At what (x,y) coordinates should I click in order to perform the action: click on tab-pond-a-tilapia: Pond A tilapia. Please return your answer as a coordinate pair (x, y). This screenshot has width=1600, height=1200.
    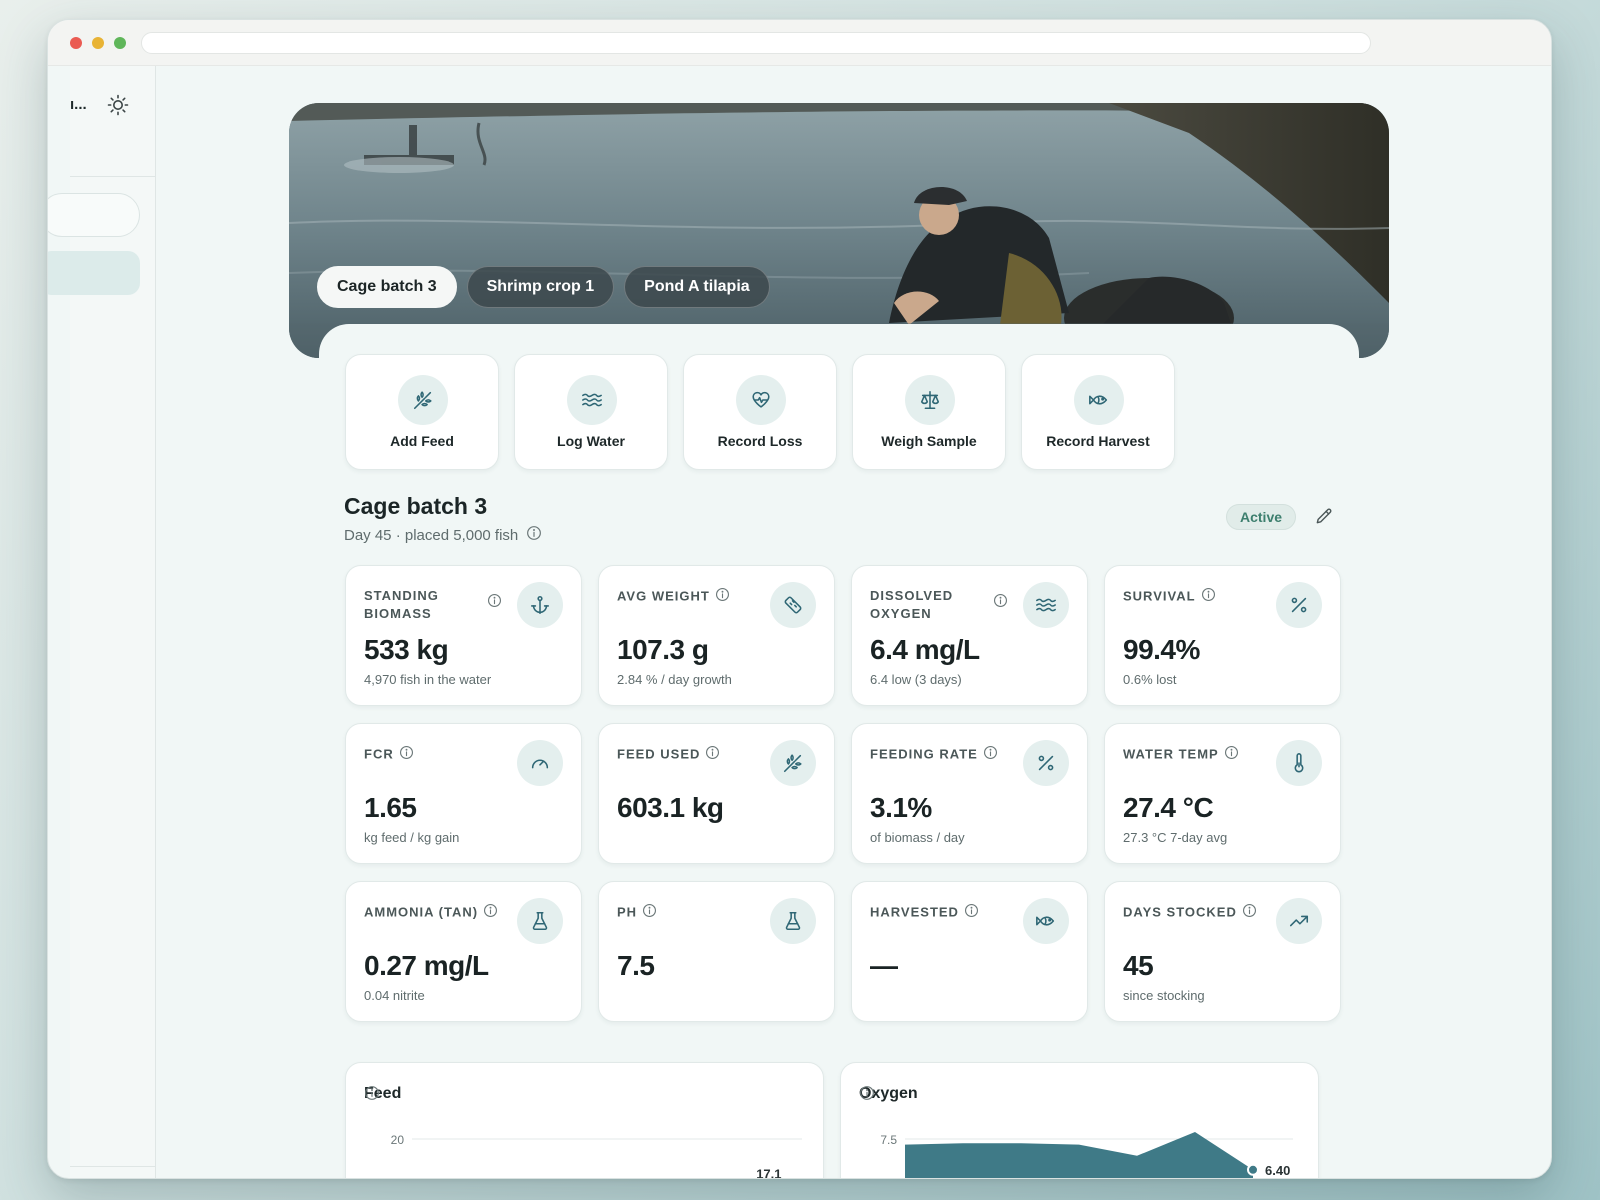
    Looking at the image, I should click on (697, 287).